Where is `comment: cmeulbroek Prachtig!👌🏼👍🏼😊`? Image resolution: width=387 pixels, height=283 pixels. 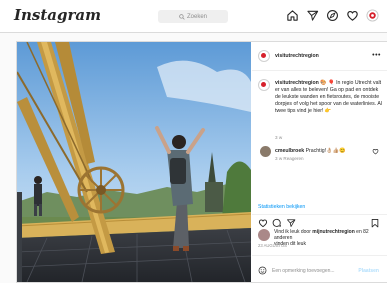 comment: cmeulbroek Prachtig!👌🏼👍🏼😊 is located at coordinates (310, 151).